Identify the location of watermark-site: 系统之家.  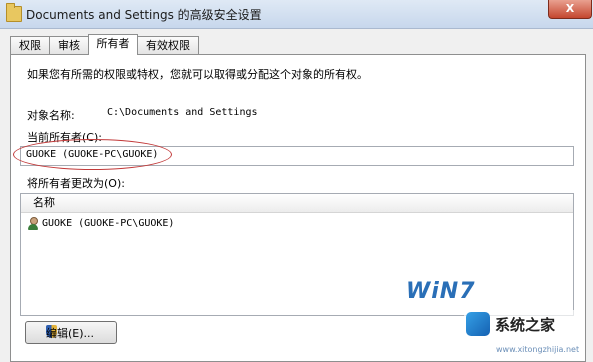
(524, 324).